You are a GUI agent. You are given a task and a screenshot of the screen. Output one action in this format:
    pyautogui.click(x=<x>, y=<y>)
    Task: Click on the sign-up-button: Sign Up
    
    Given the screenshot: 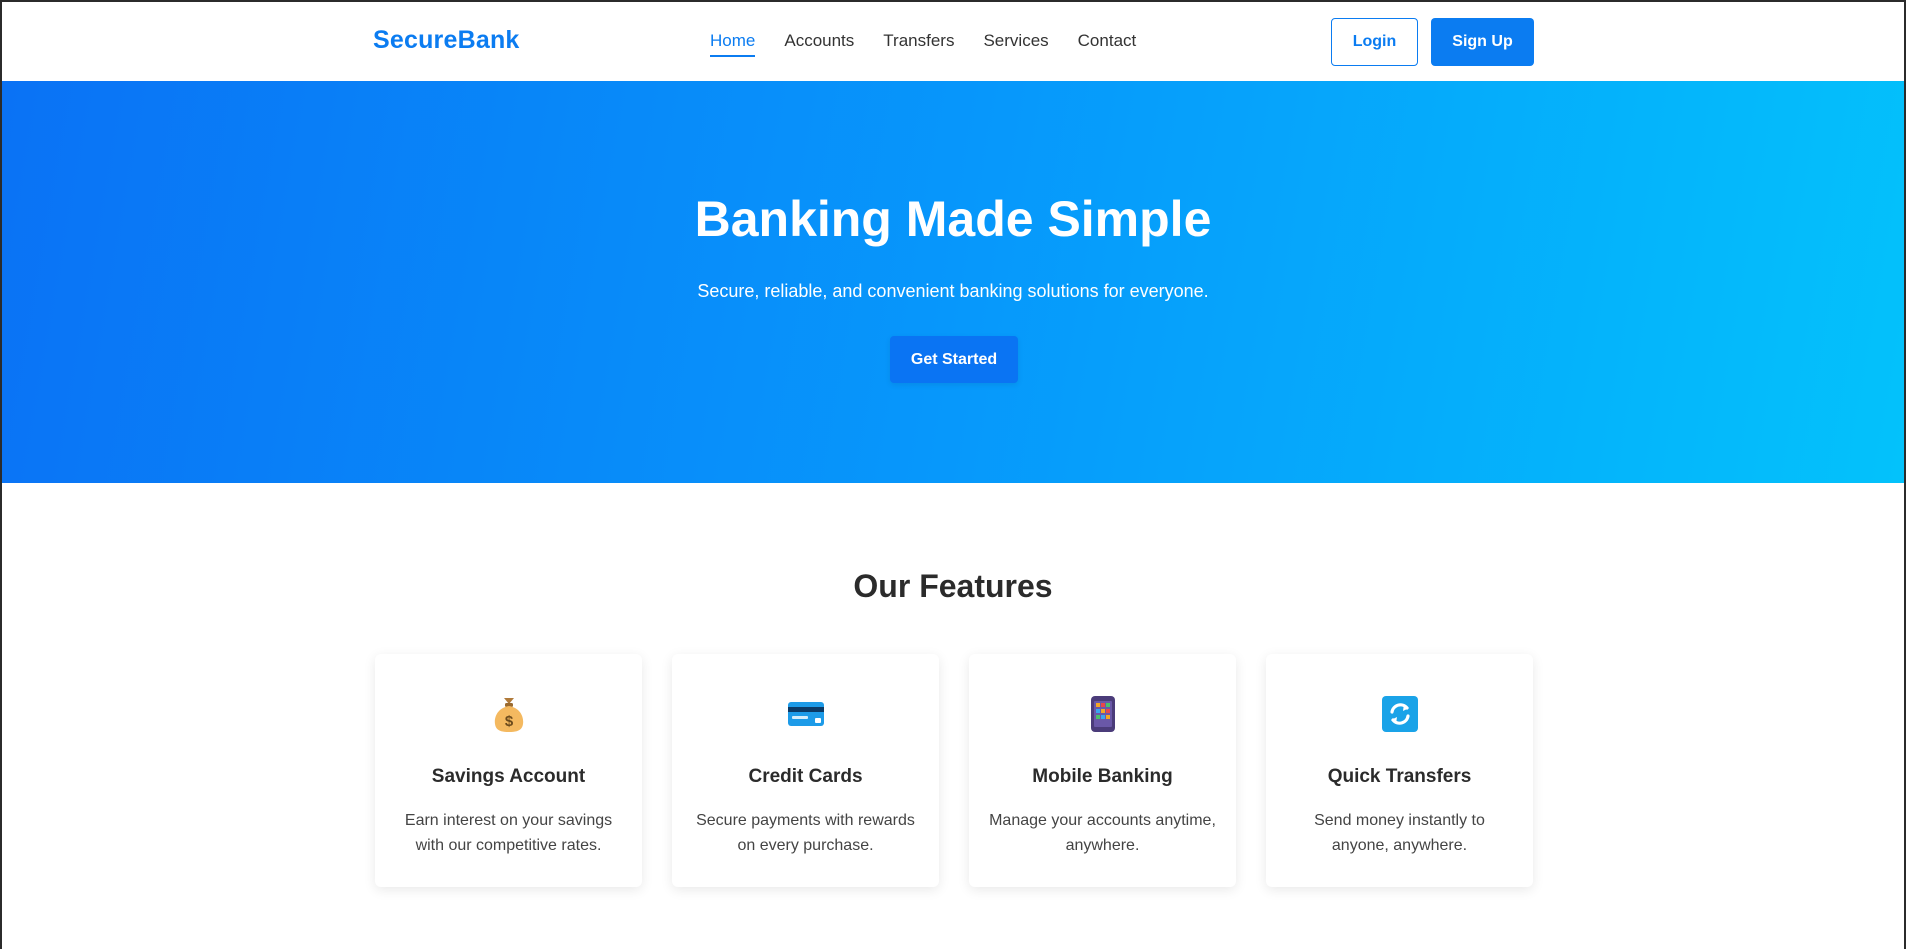 What is the action you would take?
    pyautogui.click(x=1482, y=42)
    